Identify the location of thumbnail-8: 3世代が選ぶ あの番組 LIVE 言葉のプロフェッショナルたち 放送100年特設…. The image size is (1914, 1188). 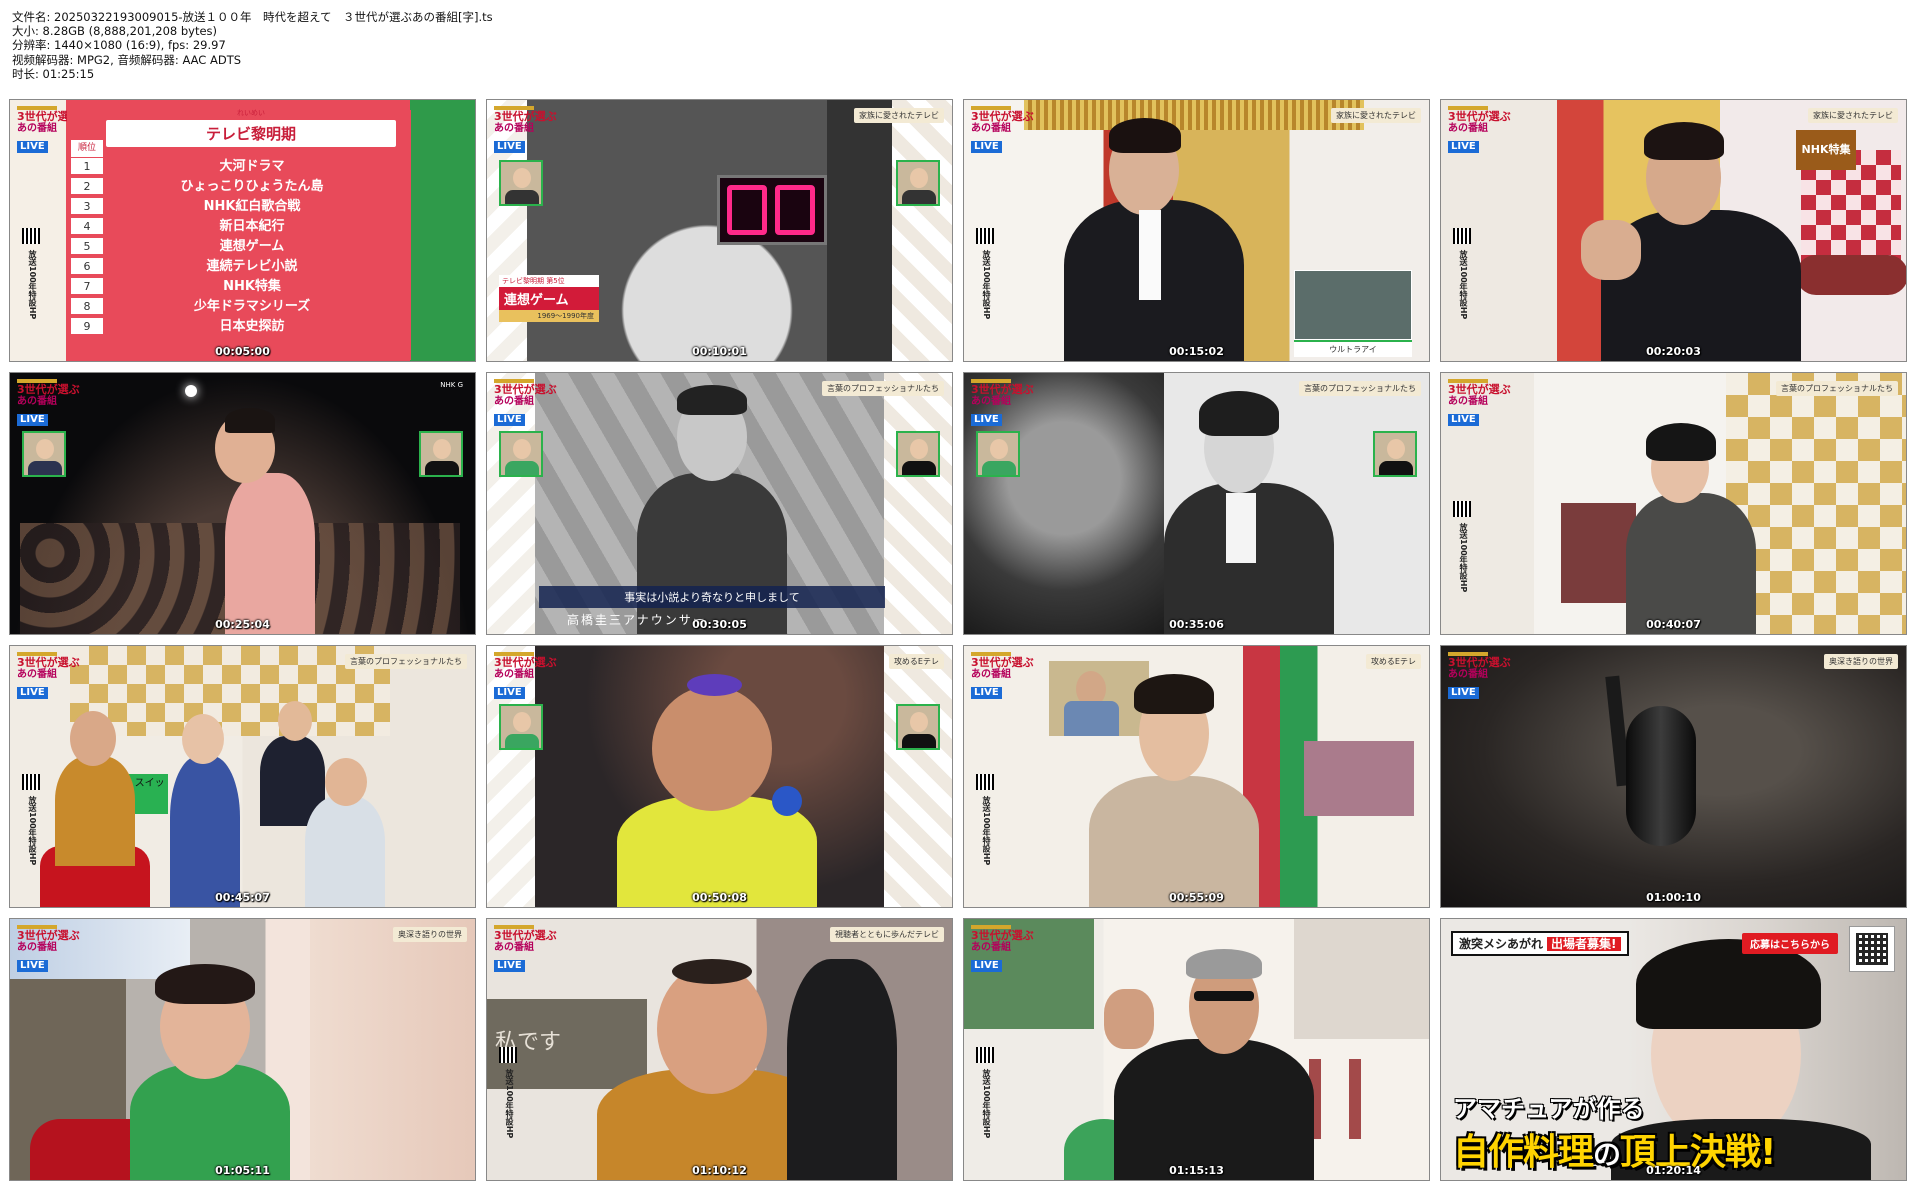
(1673, 503).